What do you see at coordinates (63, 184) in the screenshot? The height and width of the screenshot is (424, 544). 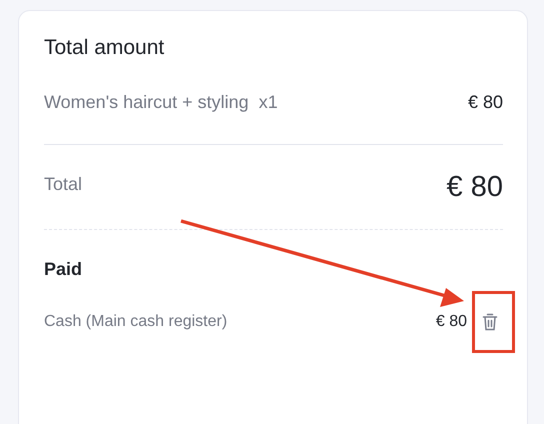 I see `total-label: Total` at bounding box center [63, 184].